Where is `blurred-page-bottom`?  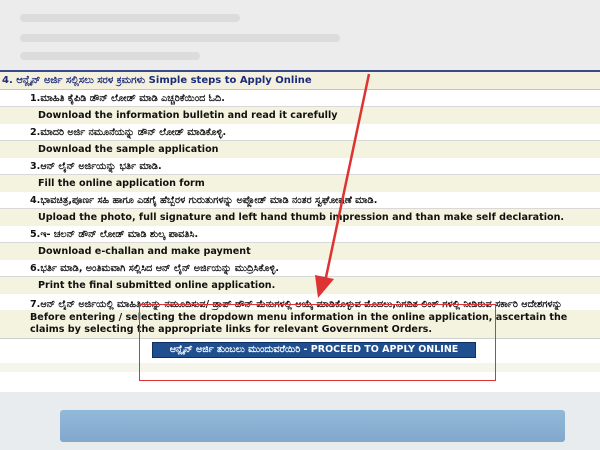 blurred-page-bottom is located at coordinates (300, 421).